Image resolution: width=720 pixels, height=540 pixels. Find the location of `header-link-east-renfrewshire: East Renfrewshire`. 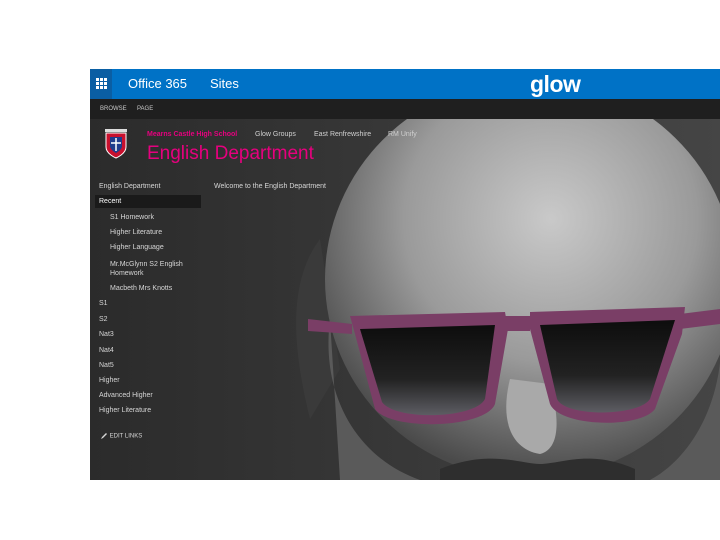

header-link-east-renfrewshire: East Renfrewshire is located at coordinates (342, 134).